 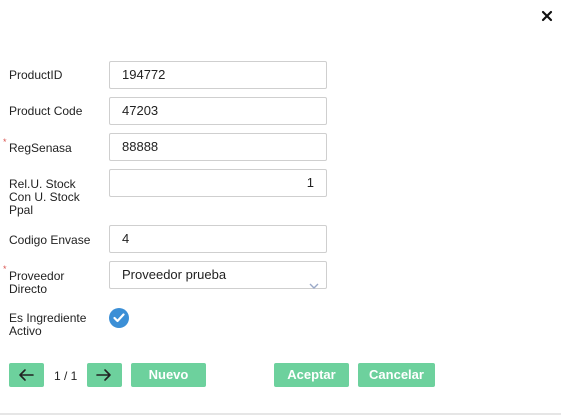 I want to click on proveedor-select: Proveedor prueba, so click(x=218, y=275).